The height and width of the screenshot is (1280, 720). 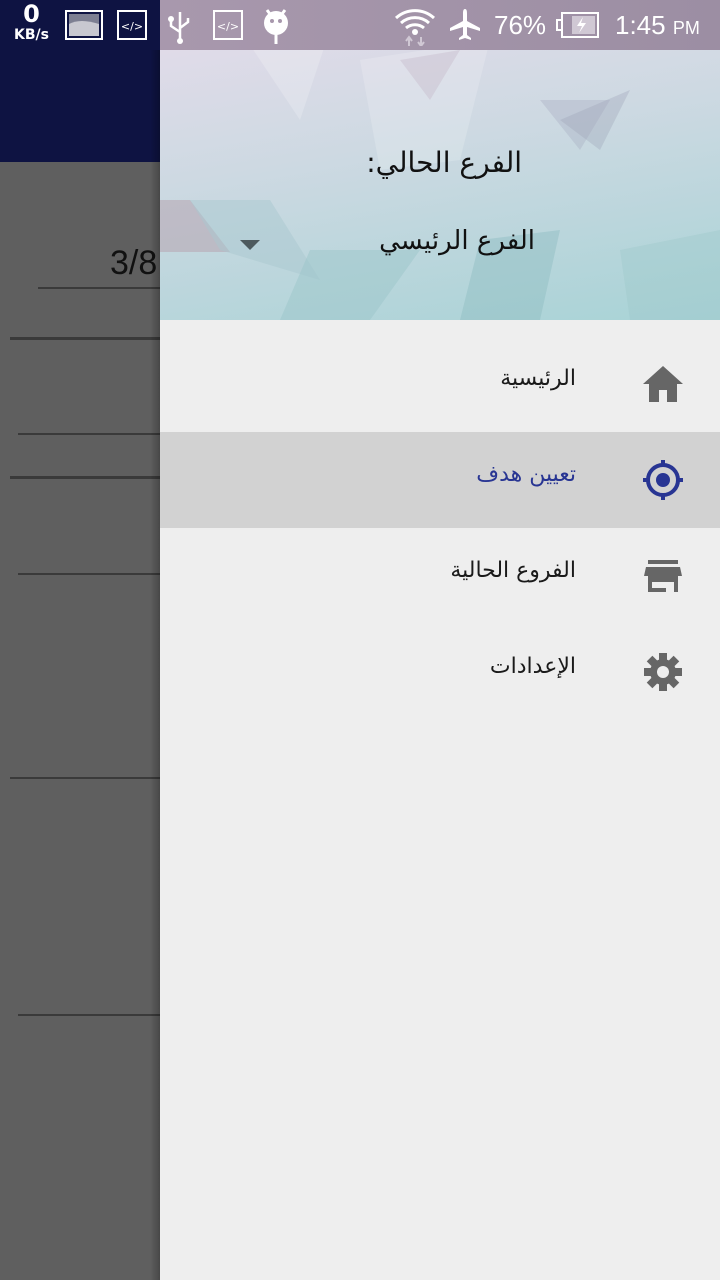 I want to click on menu-item-settings: الإعدادات, so click(x=440, y=672).